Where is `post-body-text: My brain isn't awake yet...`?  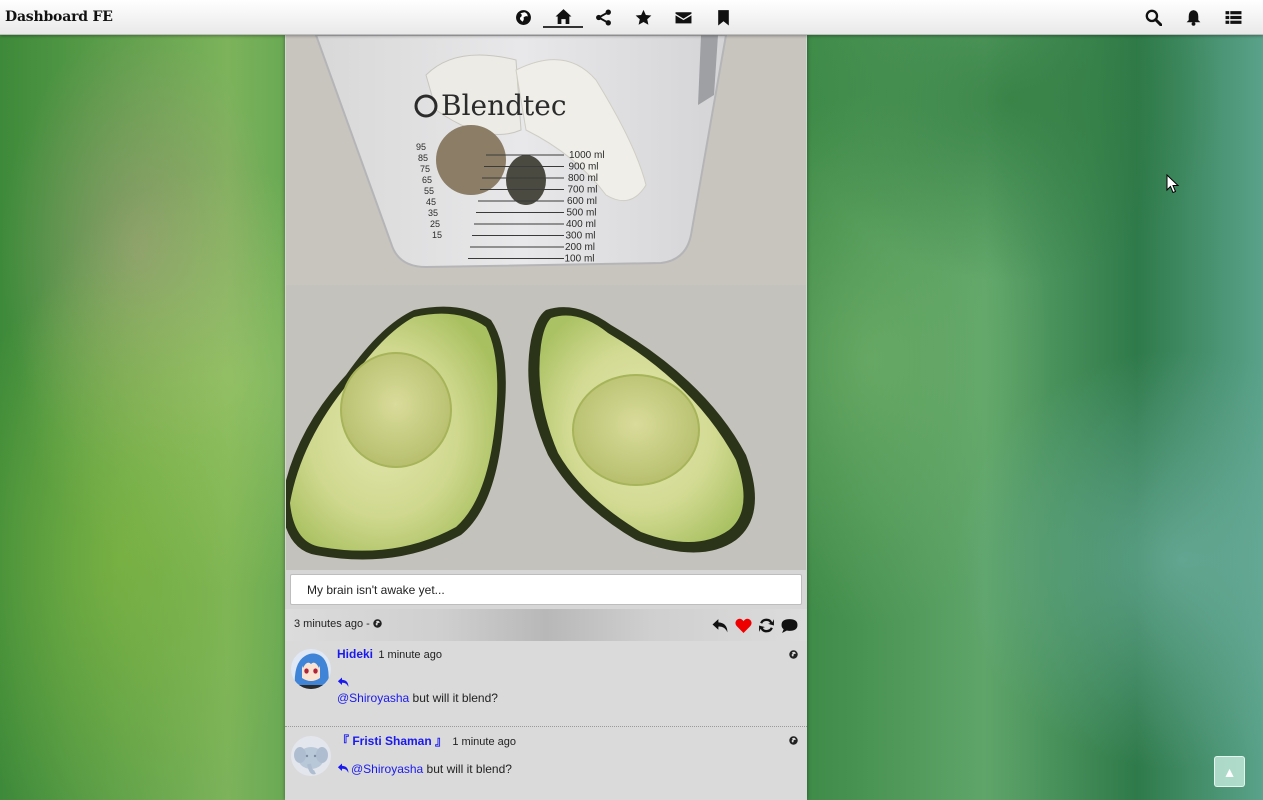
post-body-text: My brain isn't awake yet... is located at coordinates (546, 589).